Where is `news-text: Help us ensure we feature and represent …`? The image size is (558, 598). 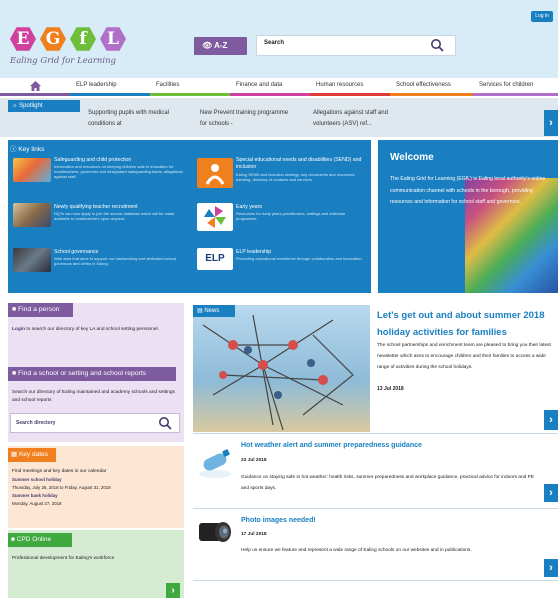 news-text: Help us ensure we feature and represent … is located at coordinates (356, 550).